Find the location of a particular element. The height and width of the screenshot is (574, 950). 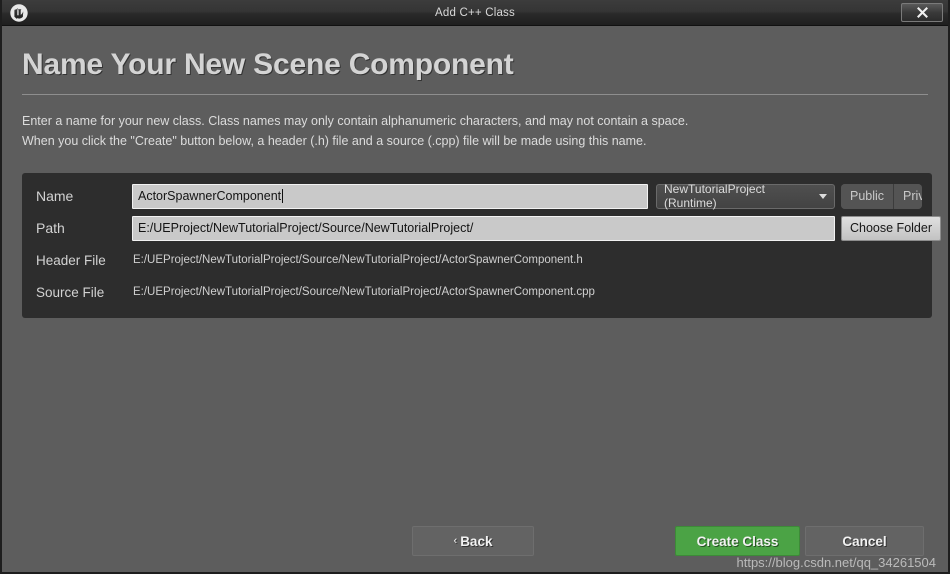

unreal-engine-logo-icon is located at coordinates (19, 13).